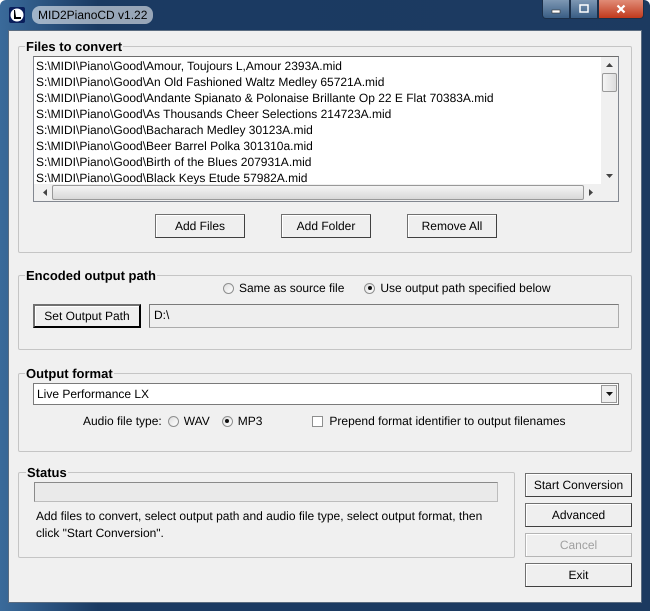 The image size is (650, 611). What do you see at coordinates (317, 130) in the screenshot?
I see `file-list-item: S:\MIDI\Piano\Good\Bacharach Medley 30123A.mid` at bounding box center [317, 130].